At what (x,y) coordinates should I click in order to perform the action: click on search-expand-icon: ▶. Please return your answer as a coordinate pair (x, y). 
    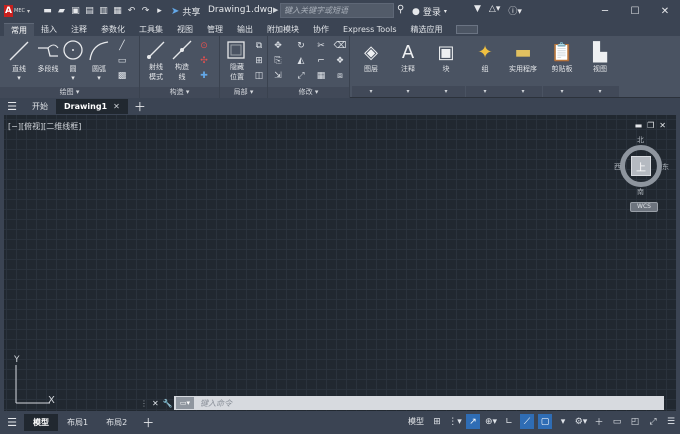
    Looking at the image, I should click on (275, 10).